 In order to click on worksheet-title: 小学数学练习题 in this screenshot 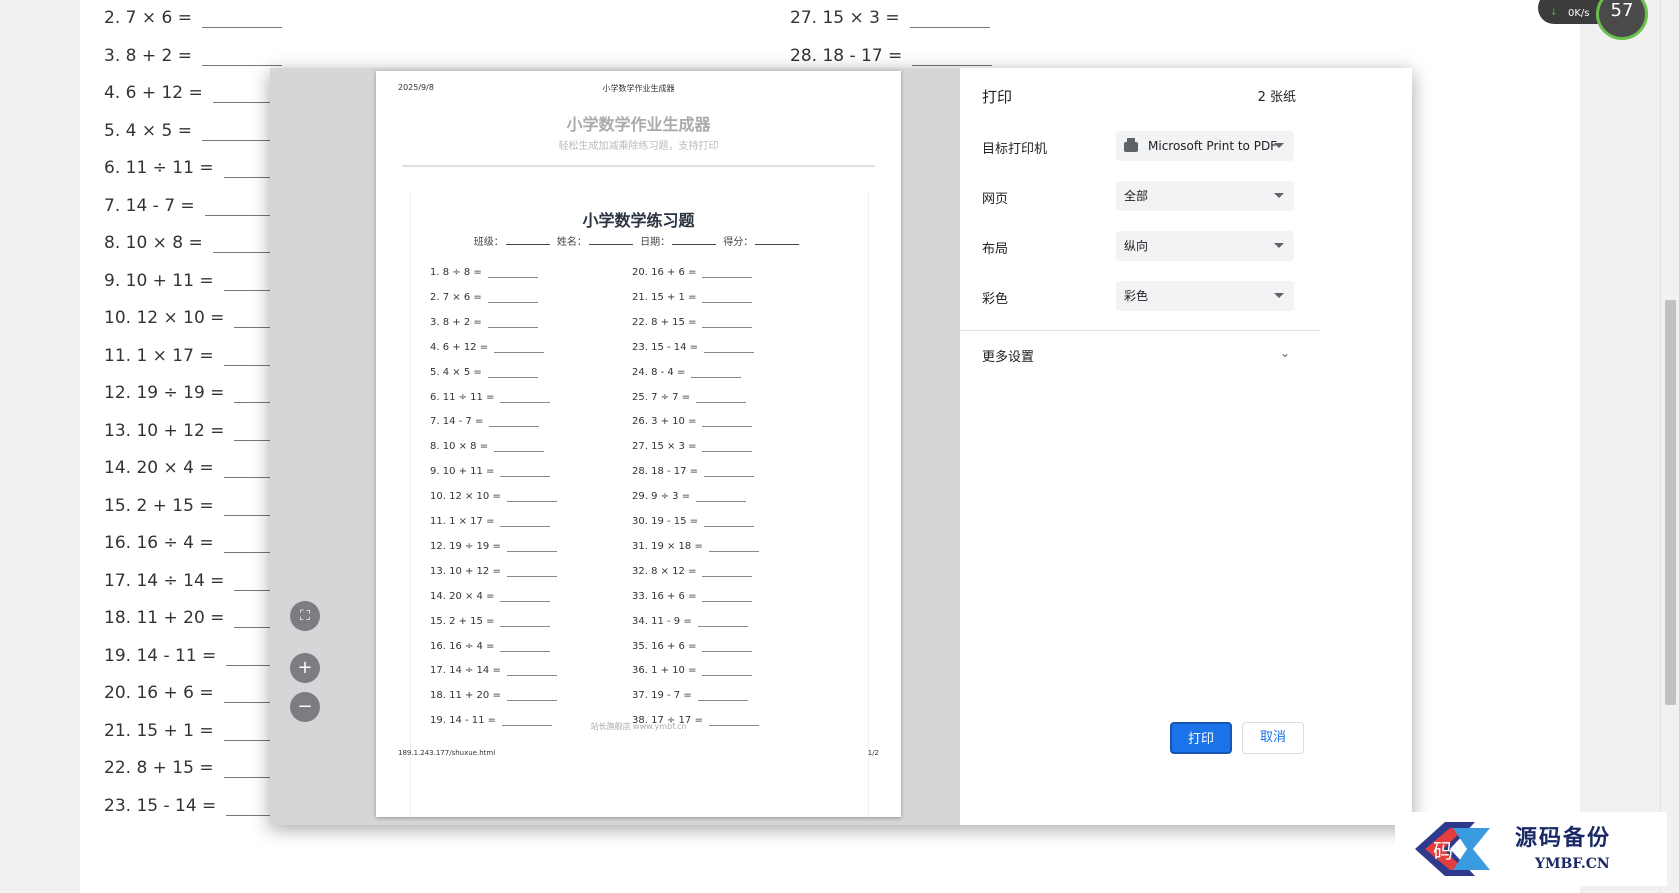, I will do `click(638, 220)`.